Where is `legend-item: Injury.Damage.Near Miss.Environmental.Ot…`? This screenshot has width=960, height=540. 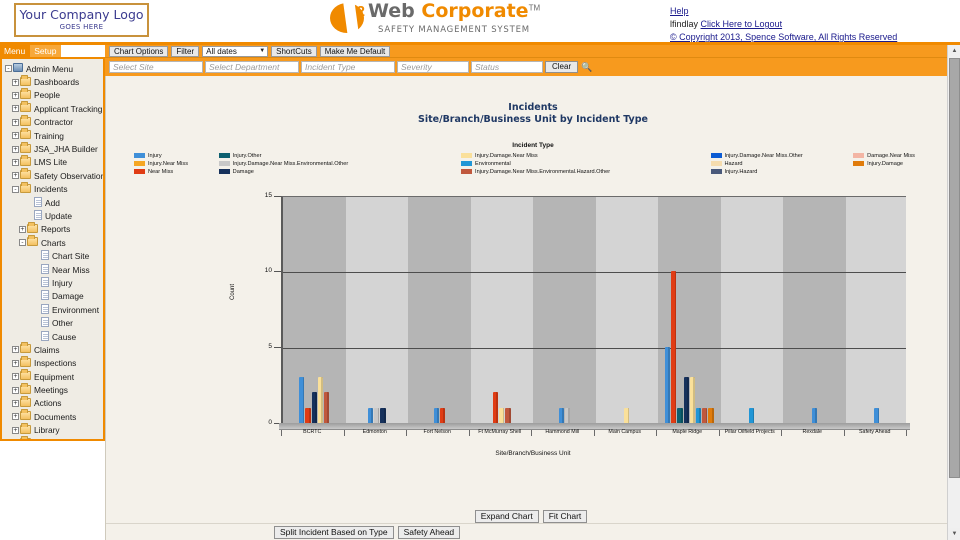 legend-item: Injury.Damage.Near Miss.Environmental.Ot… is located at coordinates (339, 164).